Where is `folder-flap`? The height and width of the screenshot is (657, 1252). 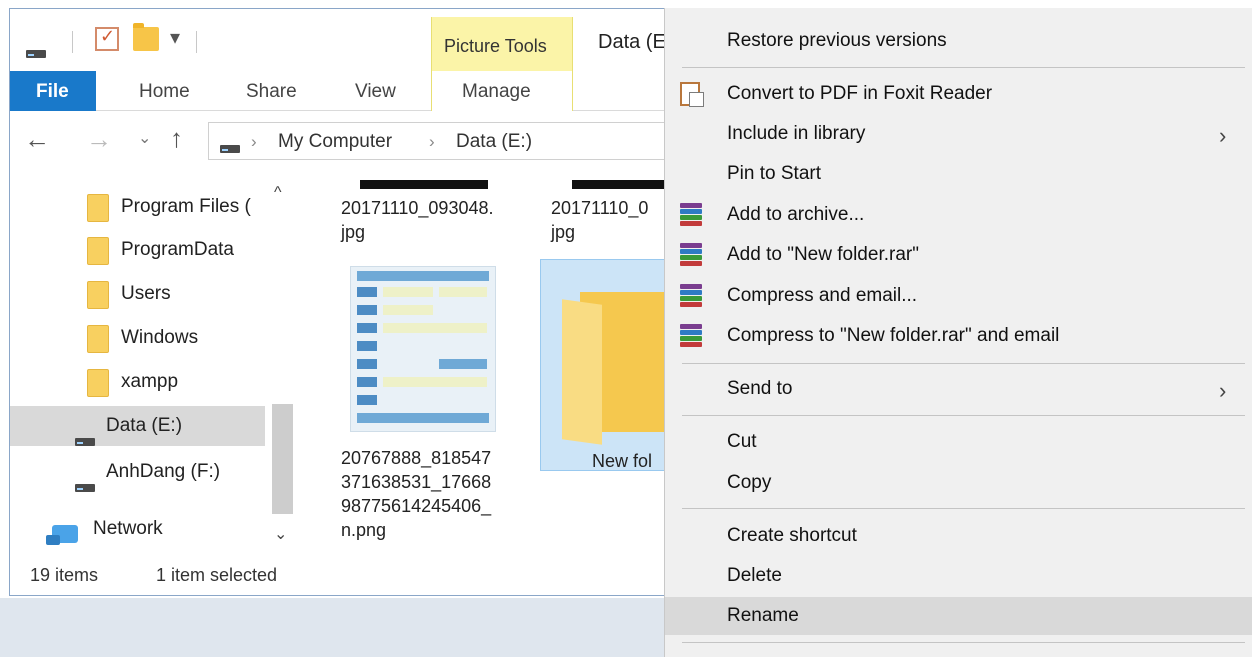 folder-flap is located at coordinates (582, 372).